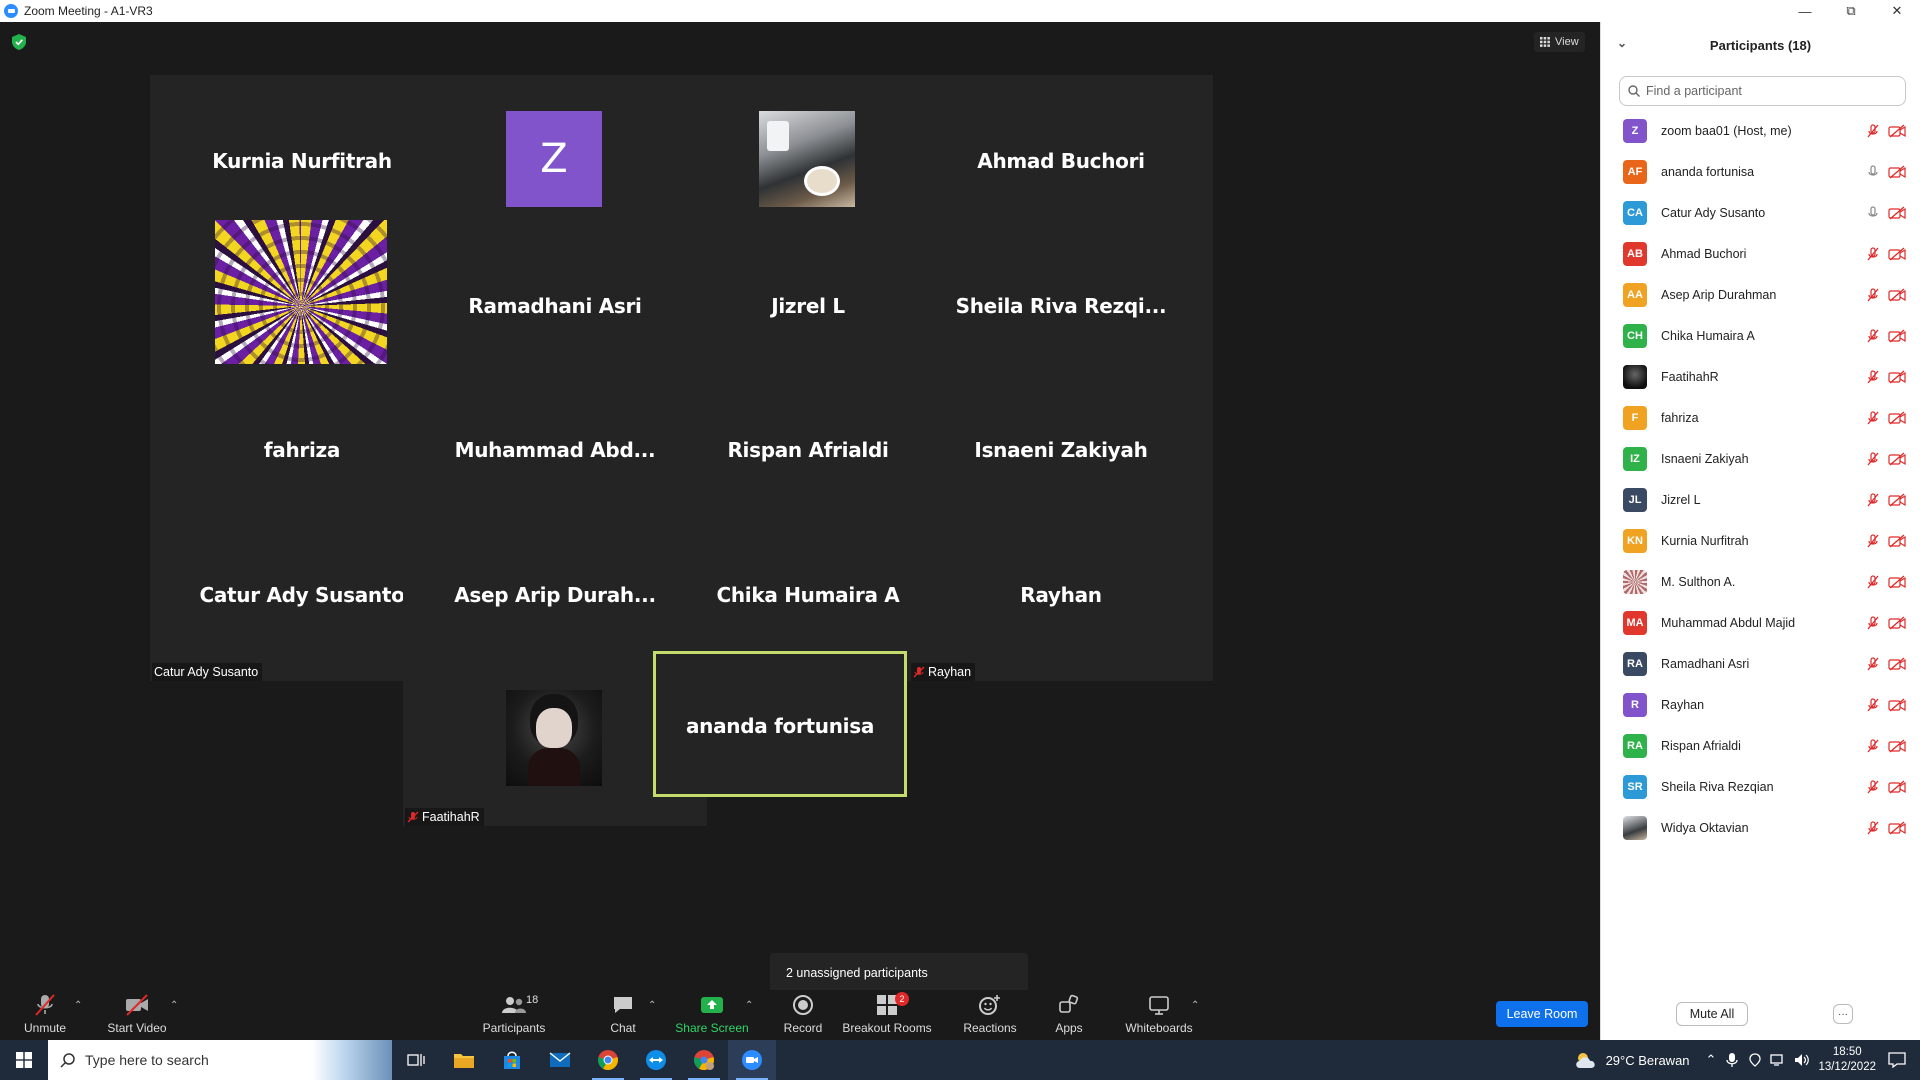 The height and width of the screenshot is (1080, 1920). Describe the element at coordinates (712, 1015) in the screenshot. I see `share-screen-button: Share Screen` at that location.